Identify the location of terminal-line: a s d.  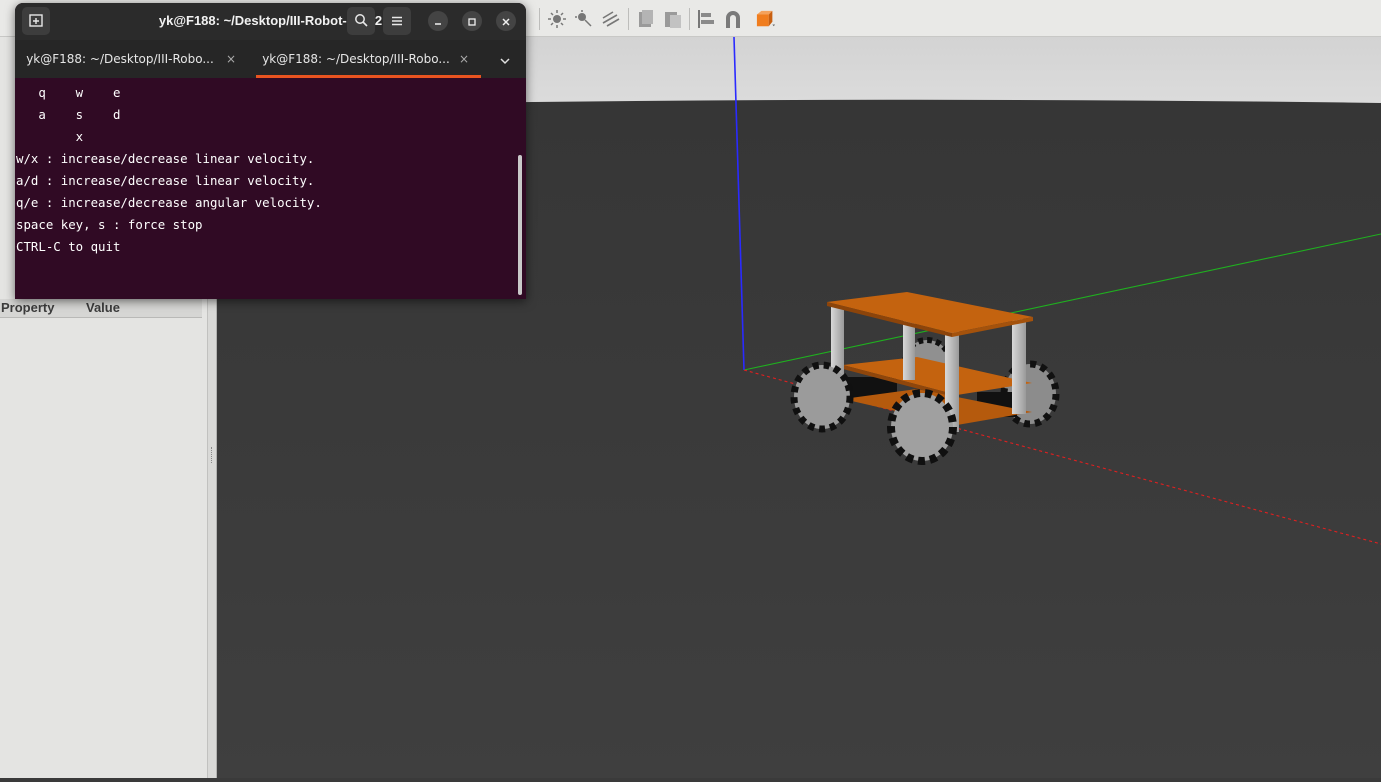
(68, 114).